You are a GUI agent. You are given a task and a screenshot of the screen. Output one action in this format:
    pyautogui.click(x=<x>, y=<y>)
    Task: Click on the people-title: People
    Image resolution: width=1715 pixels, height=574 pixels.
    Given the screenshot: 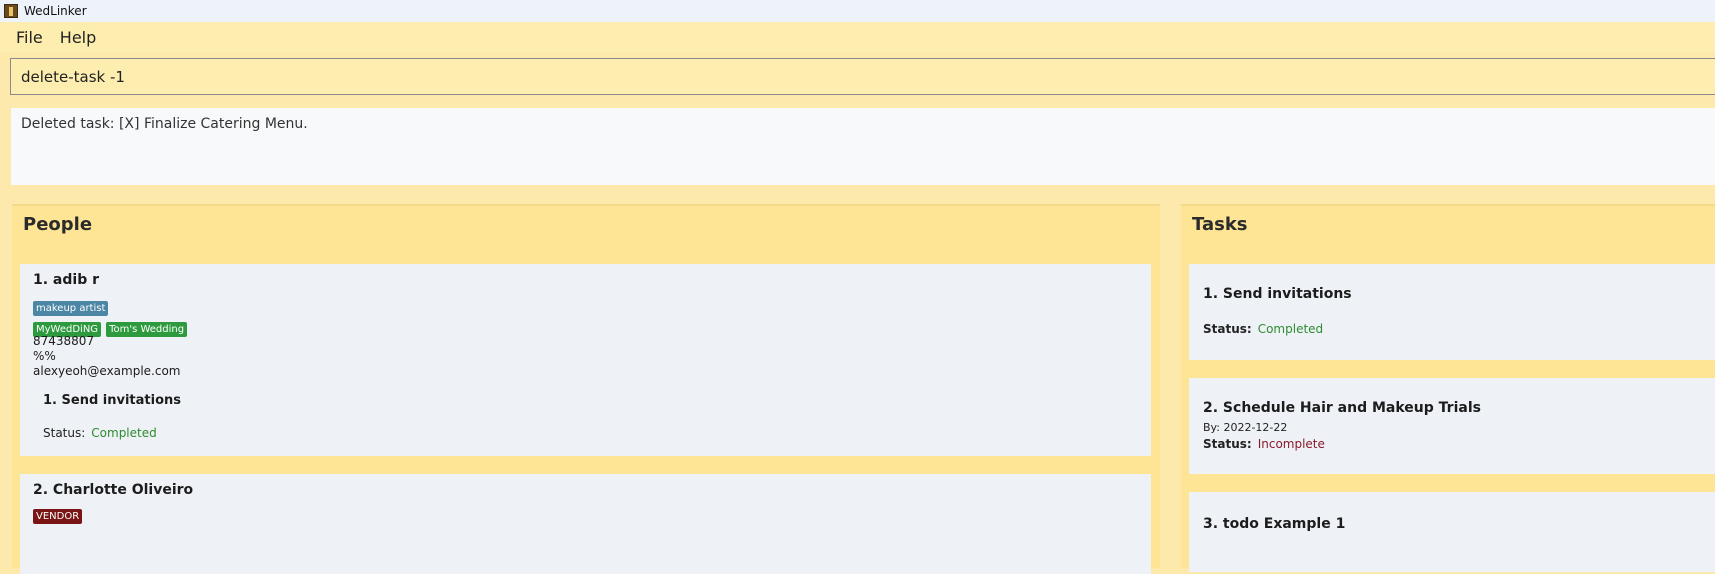 What is the action you would take?
    pyautogui.click(x=58, y=224)
    